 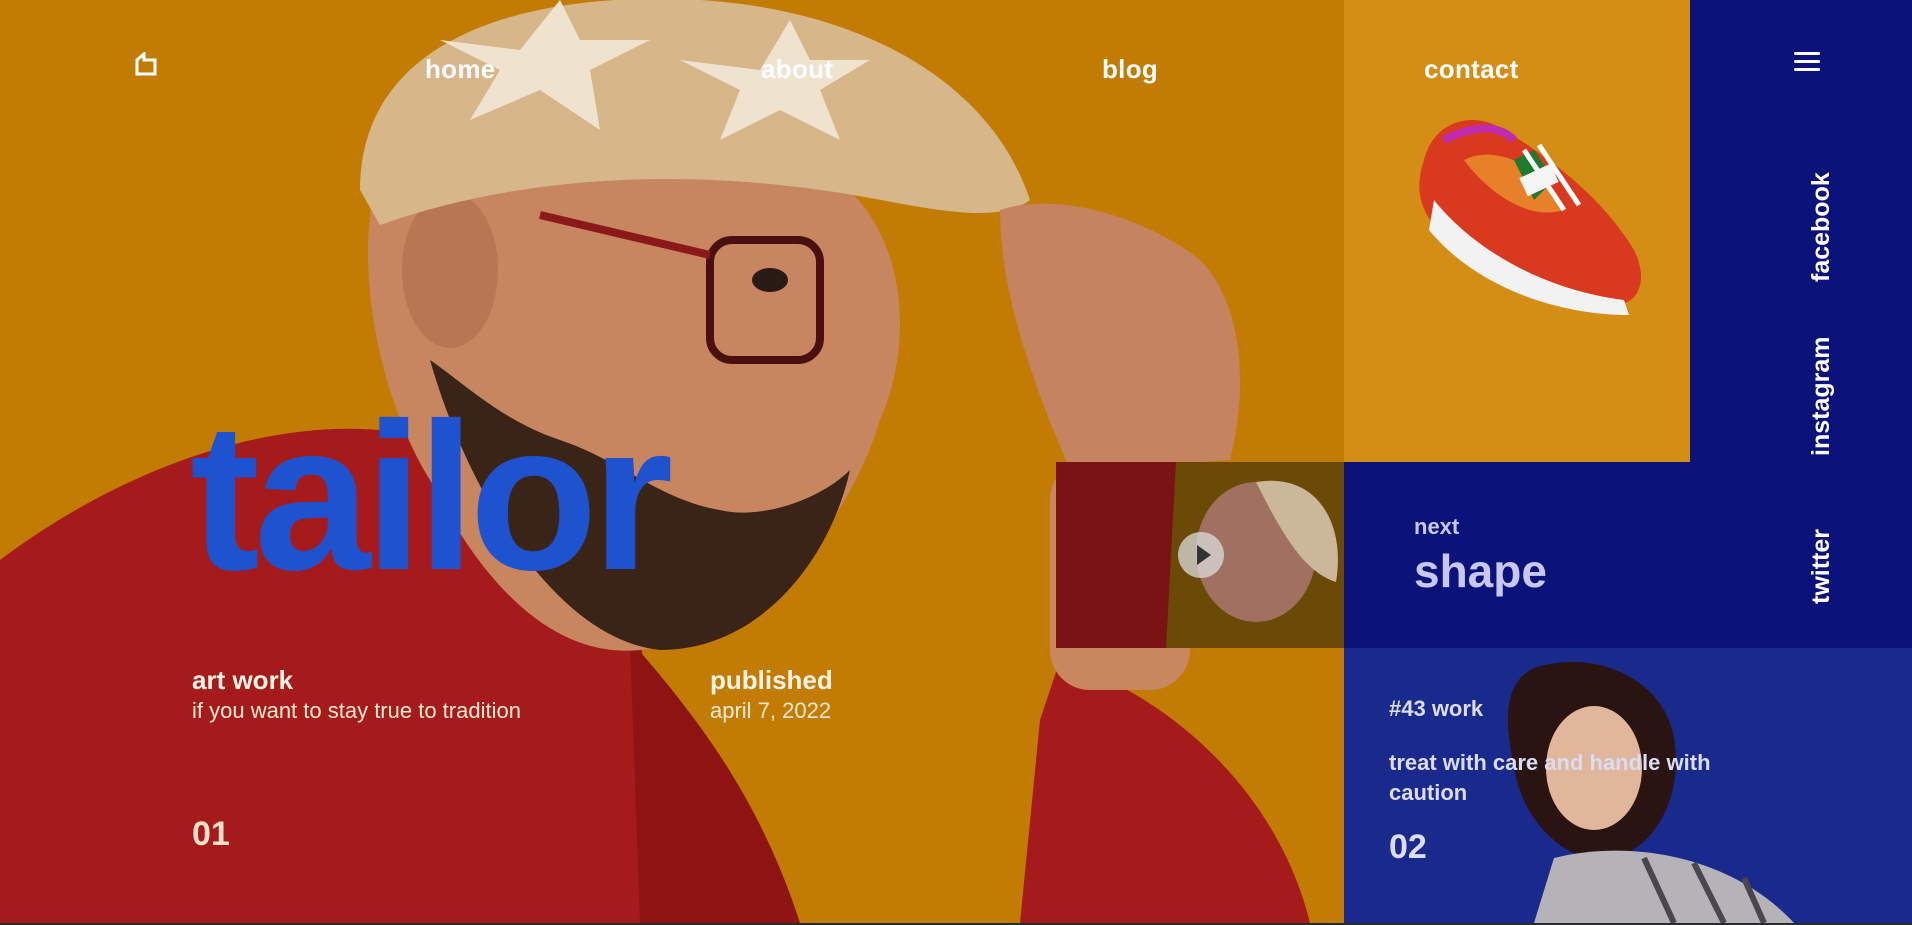 What do you see at coordinates (1408, 847) in the screenshot?
I see `work-number: 02` at bounding box center [1408, 847].